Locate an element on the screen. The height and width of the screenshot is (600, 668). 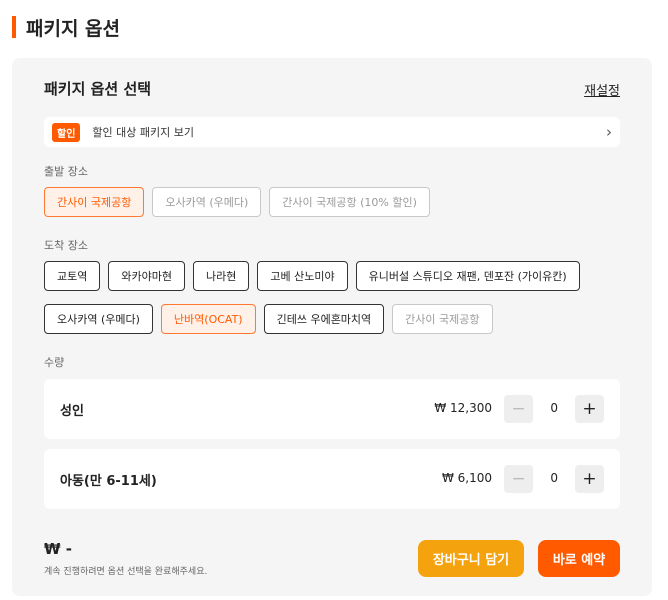
quantity-row-label: 아동(만 6-11세) is located at coordinates (108, 481).